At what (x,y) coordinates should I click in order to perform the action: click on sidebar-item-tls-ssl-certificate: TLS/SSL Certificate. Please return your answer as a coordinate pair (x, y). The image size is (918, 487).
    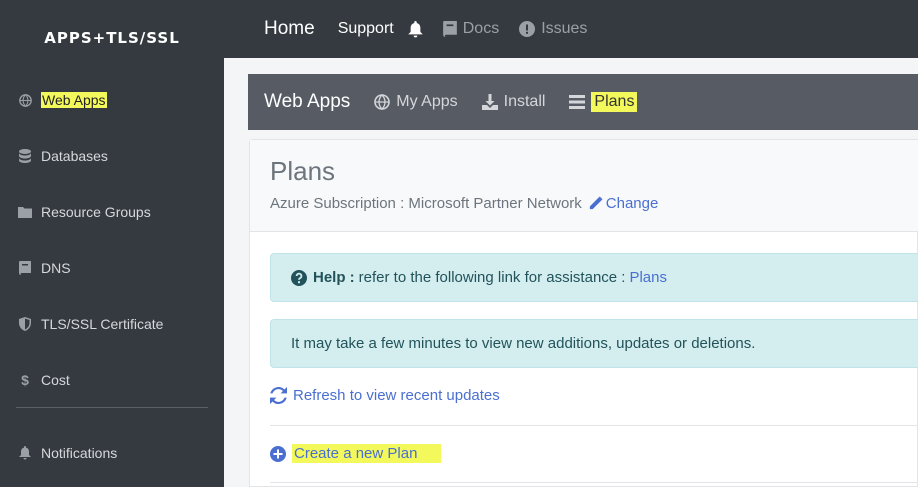
    Looking at the image, I should click on (112, 324).